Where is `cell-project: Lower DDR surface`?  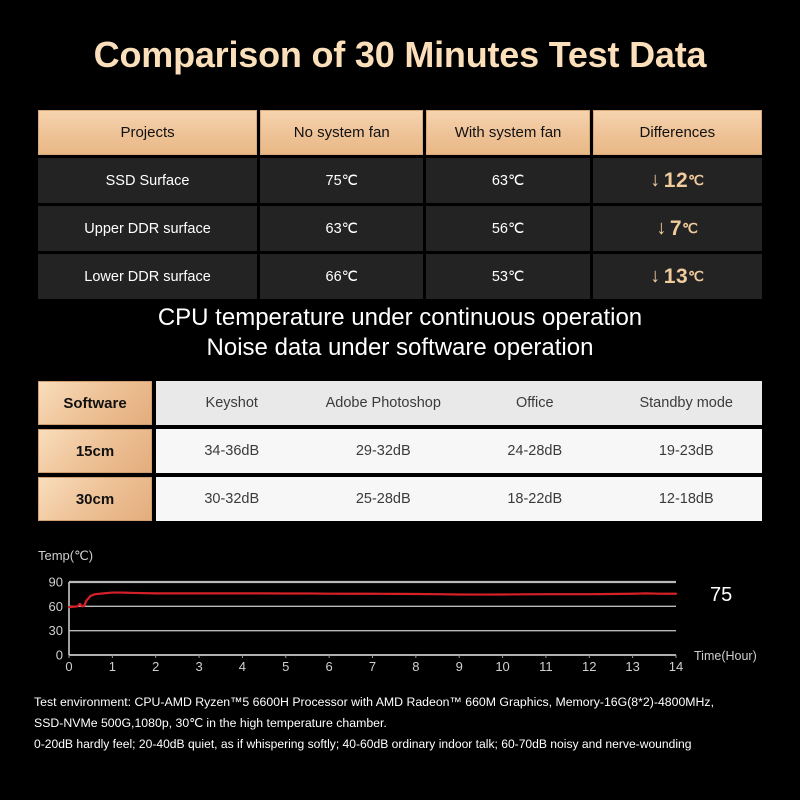
cell-project: Lower DDR surface is located at coordinates (148, 276).